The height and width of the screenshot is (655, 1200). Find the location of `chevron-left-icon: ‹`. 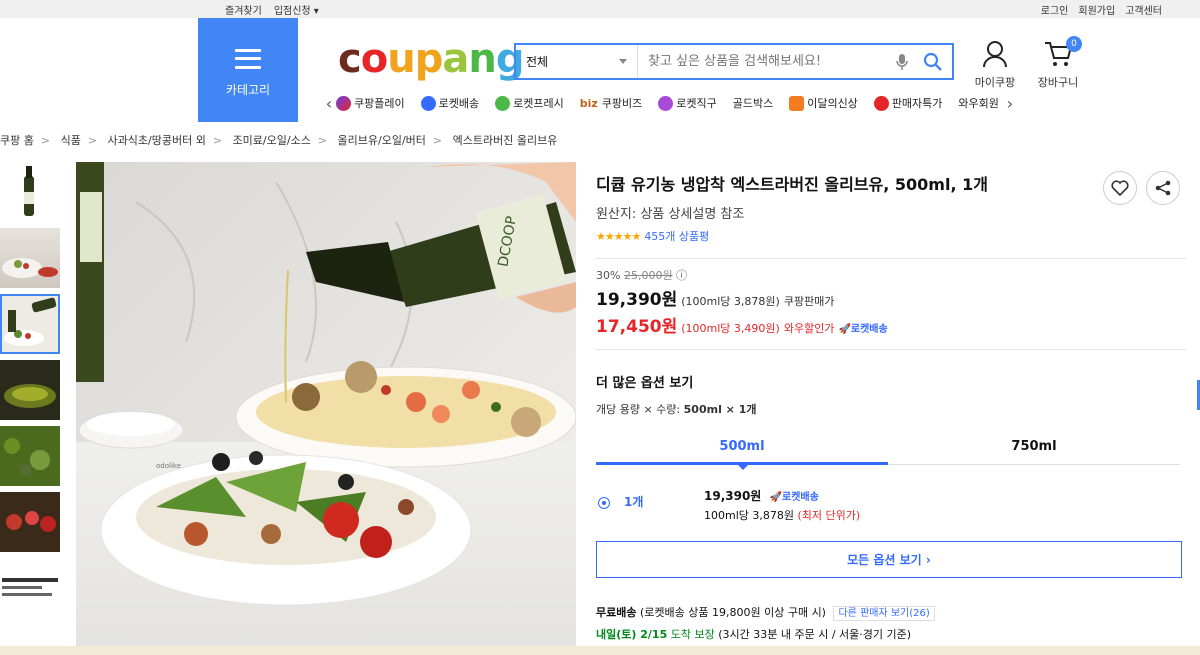

chevron-left-icon: ‹ is located at coordinates (329, 103).